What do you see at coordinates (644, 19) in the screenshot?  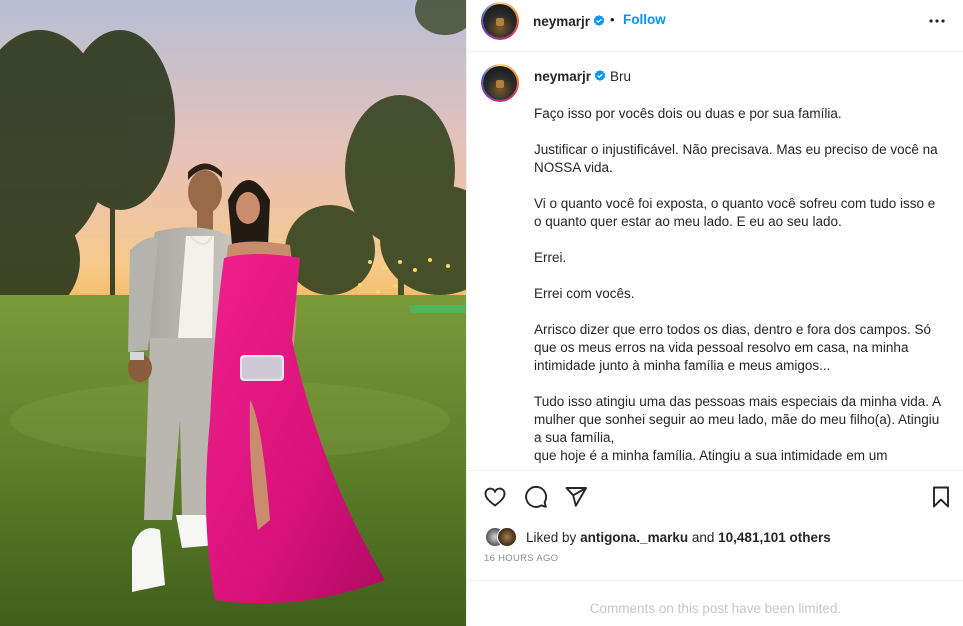 I see `follow-button: Follow` at bounding box center [644, 19].